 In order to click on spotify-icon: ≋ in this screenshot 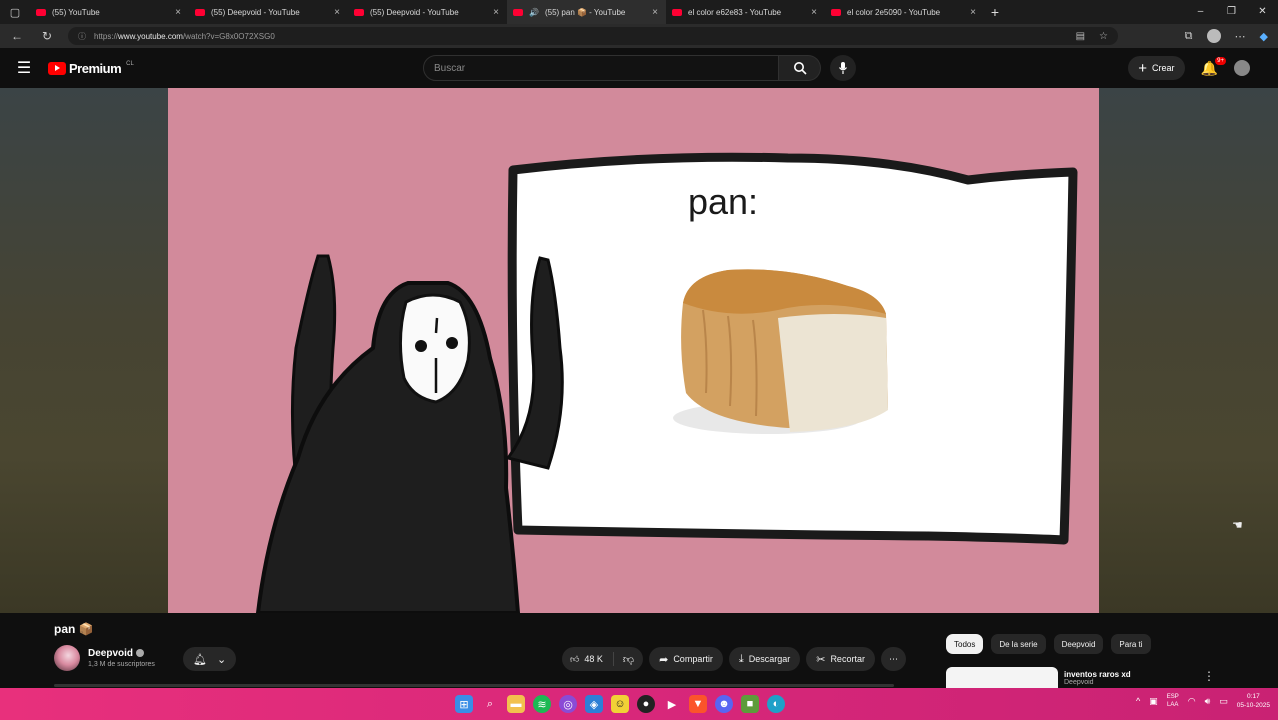, I will do `click(542, 704)`.